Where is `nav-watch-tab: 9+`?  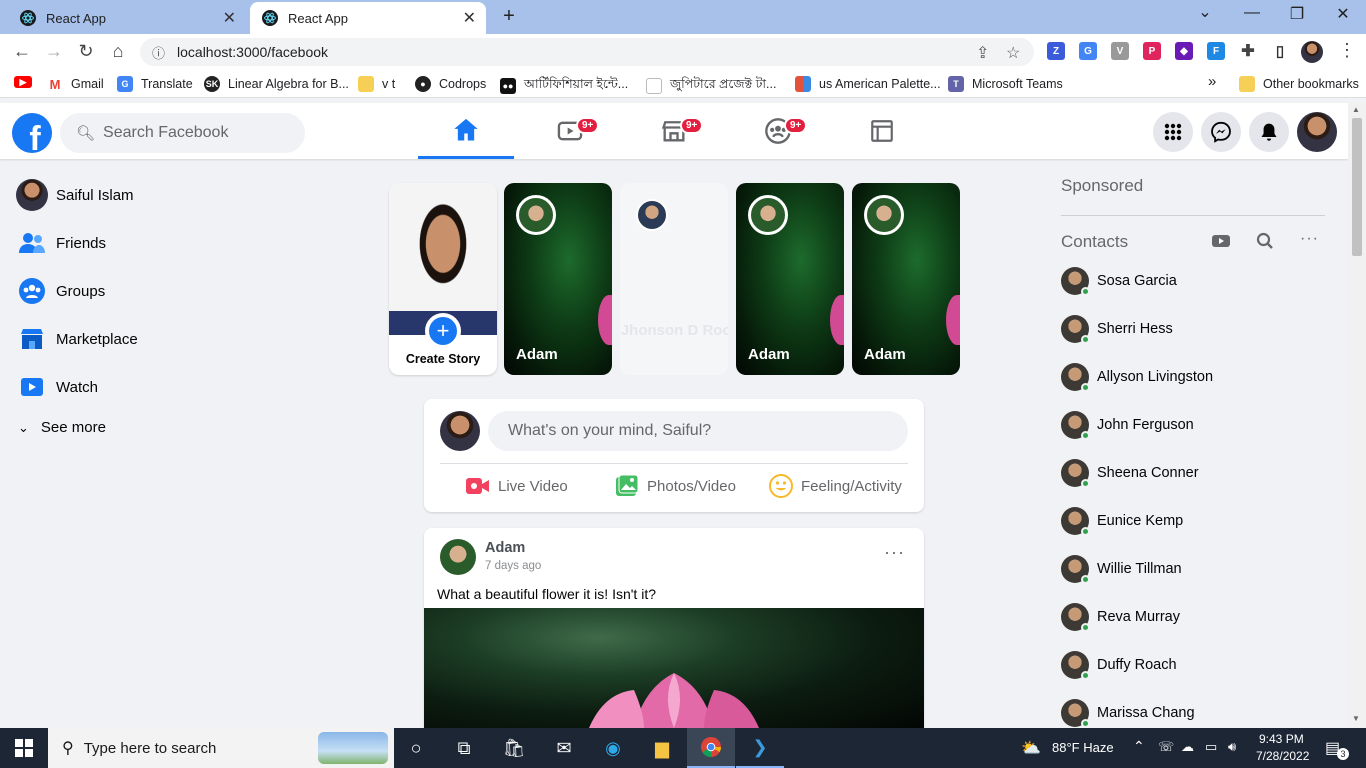 nav-watch-tab: 9+ is located at coordinates (570, 131).